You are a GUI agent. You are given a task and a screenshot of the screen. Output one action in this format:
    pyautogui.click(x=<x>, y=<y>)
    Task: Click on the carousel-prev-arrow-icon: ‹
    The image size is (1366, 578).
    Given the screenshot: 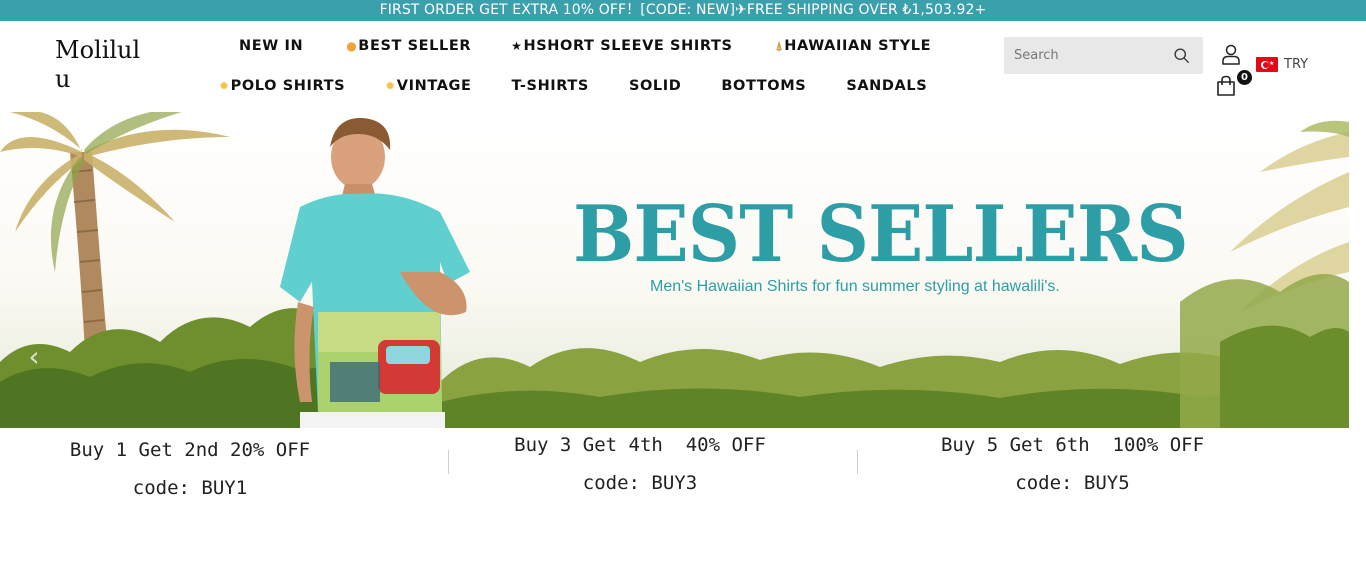 What is the action you would take?
    pyautogui.click(x=34, y=357)
    